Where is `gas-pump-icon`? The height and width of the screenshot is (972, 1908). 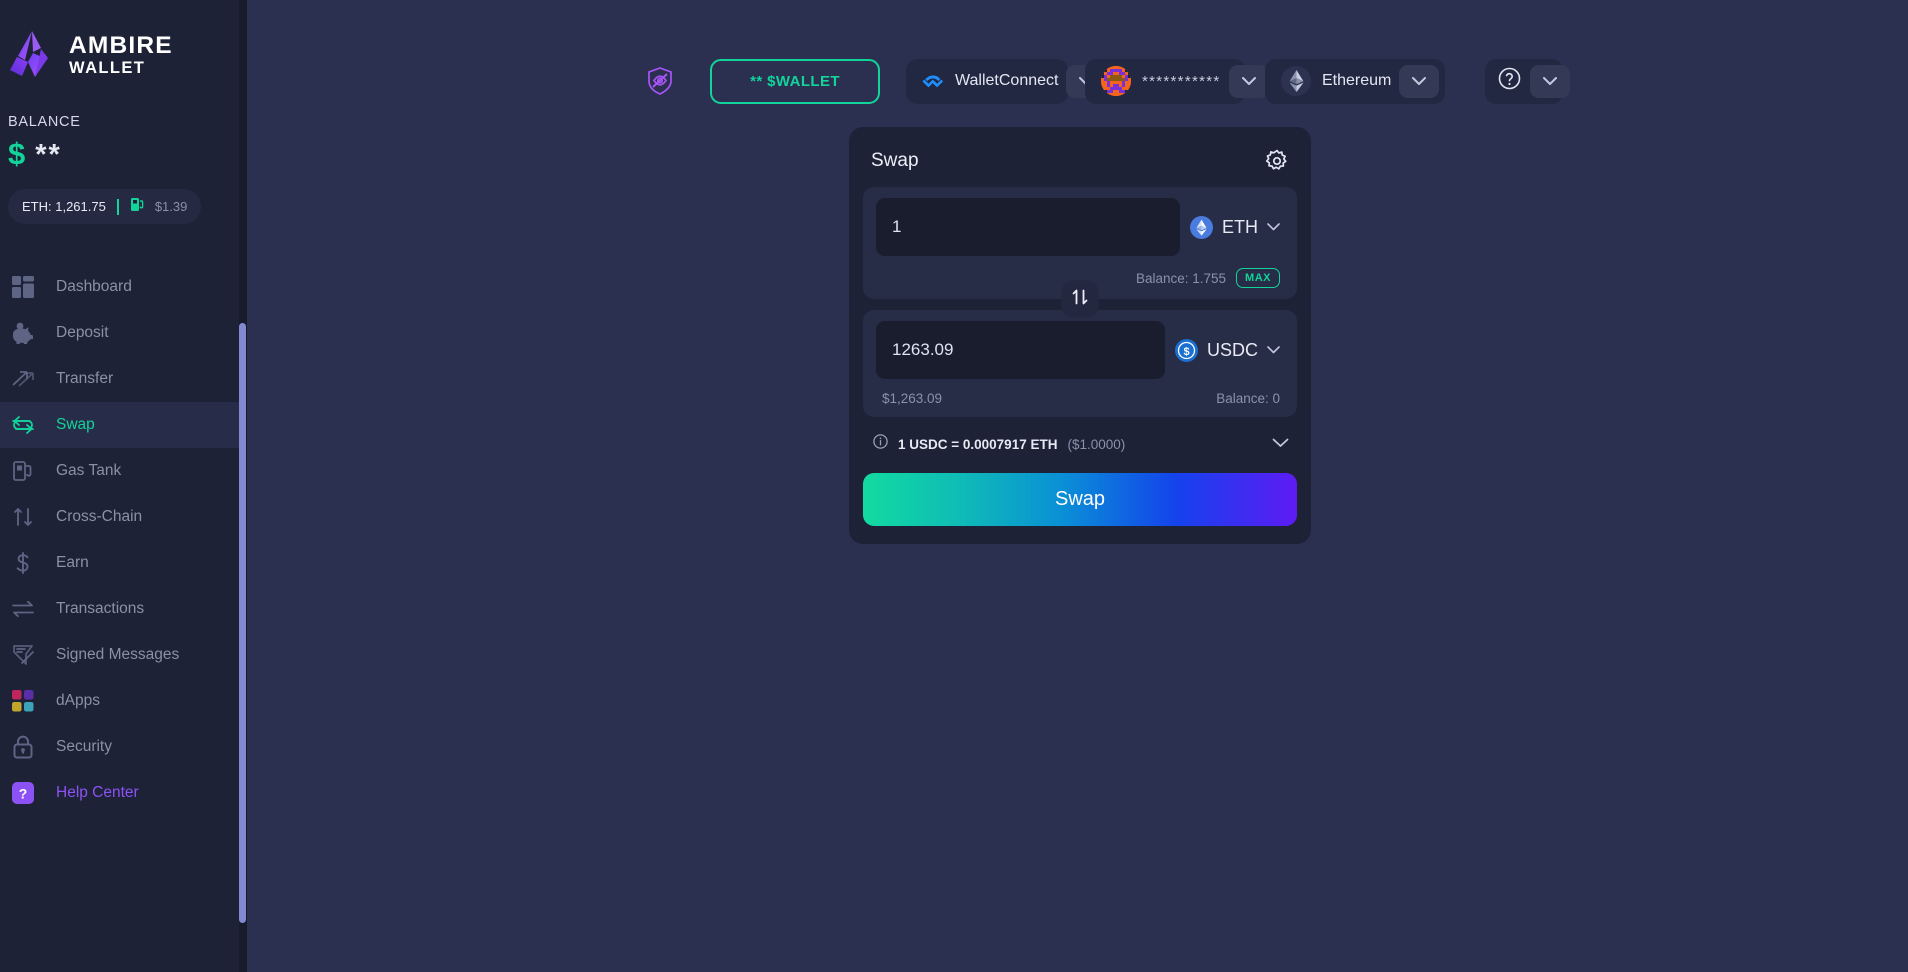
gas-pump-icon is located at coordinates (137, 206).